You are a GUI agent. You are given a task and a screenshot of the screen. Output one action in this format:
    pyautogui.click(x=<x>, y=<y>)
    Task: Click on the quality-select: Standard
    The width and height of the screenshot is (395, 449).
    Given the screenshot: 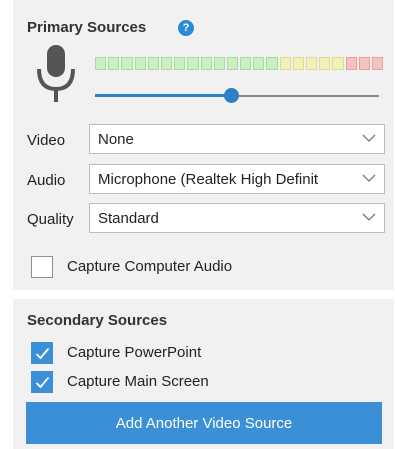 What is the action you would take?
    pyautogui.click(x=237, y=218)
    